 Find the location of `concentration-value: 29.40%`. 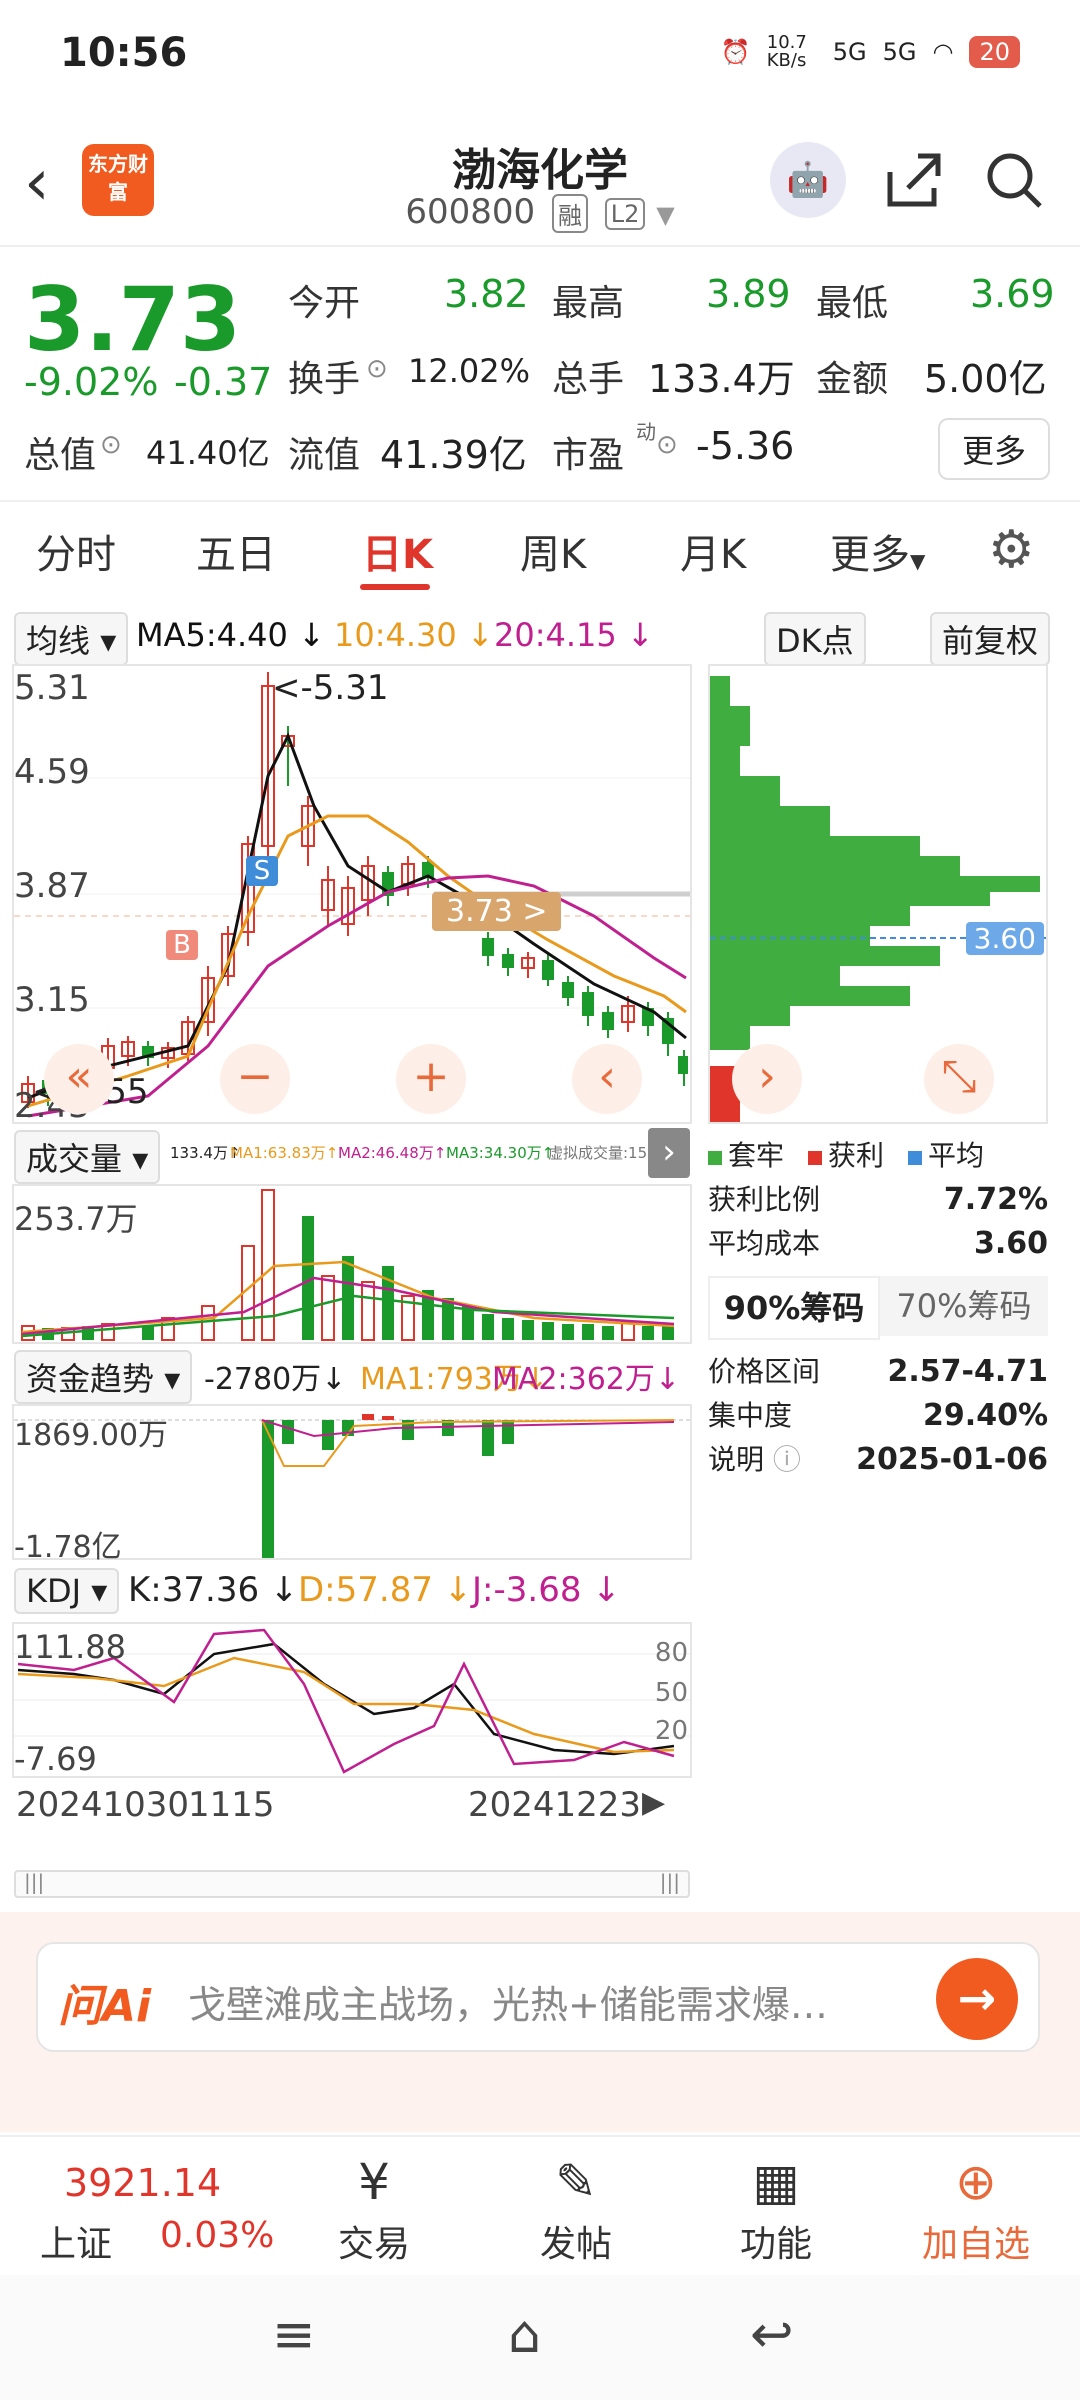

concentration-value: 29.40% is located at coordinates (985, 1415).